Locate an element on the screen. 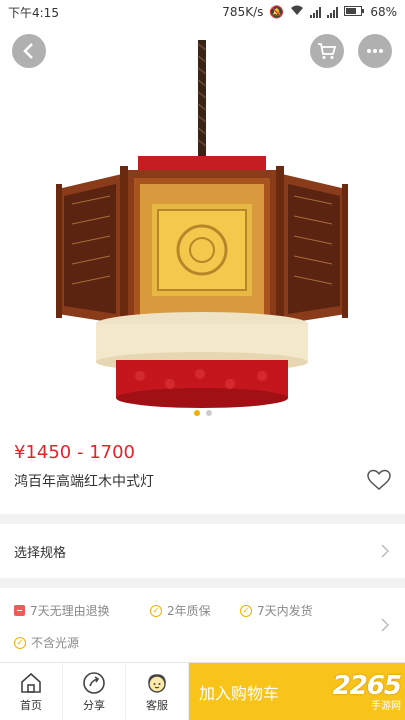 This screenshot has width=405, height=720. service-label: 7天无理由退换 is located at coordinates (70, 611).